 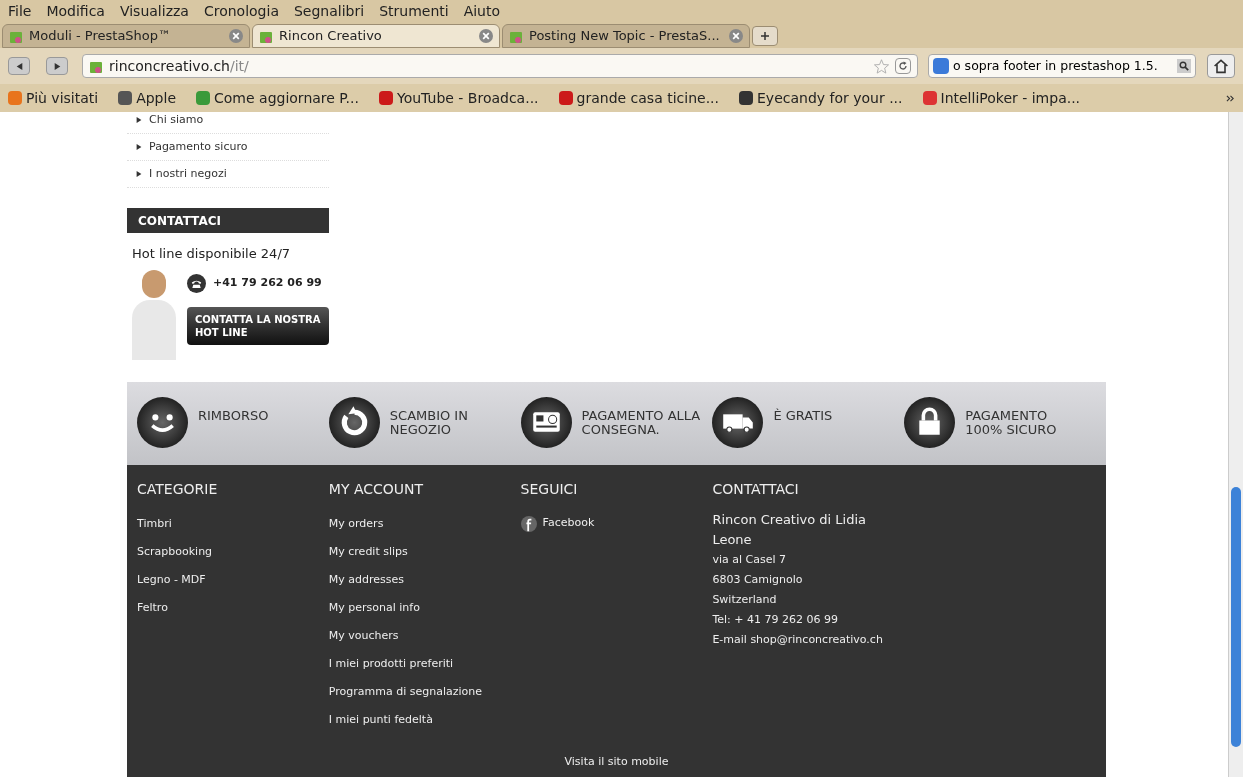 I want to click on footer-link: Programma di segnalazione, so click(x=405, y=691).